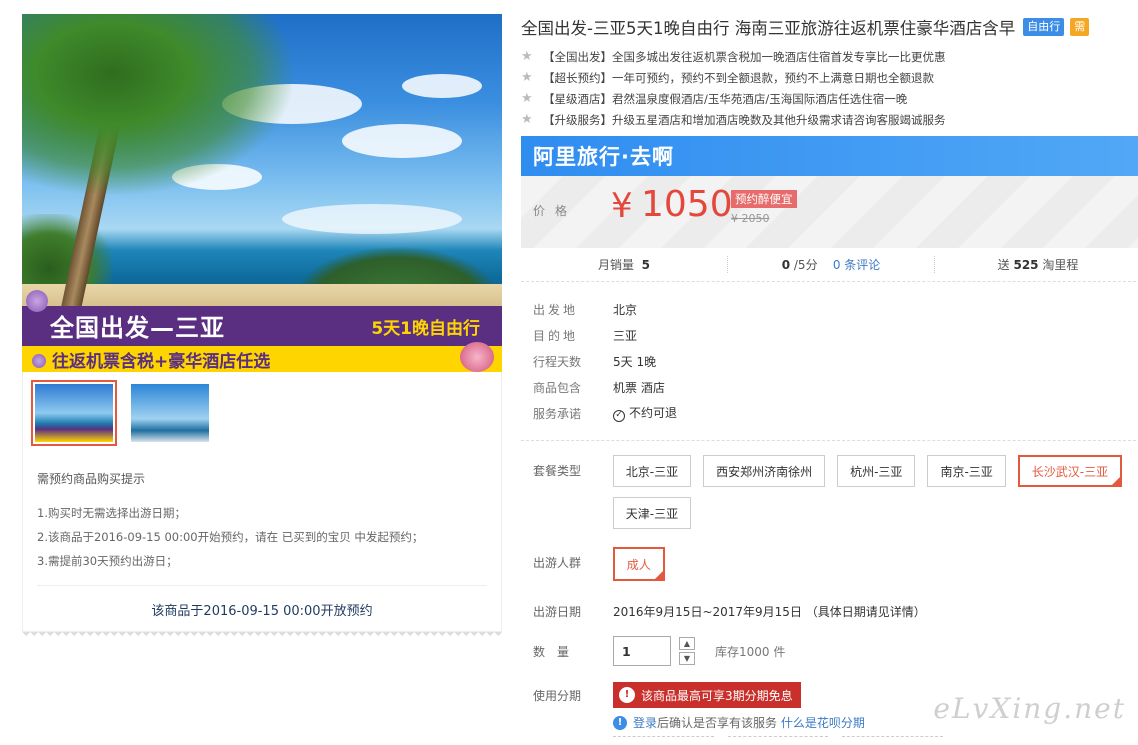 The image size is (1138, 745). I want to click on brand-logo-text: 阿里旅行·去啊, so click(603, 157).